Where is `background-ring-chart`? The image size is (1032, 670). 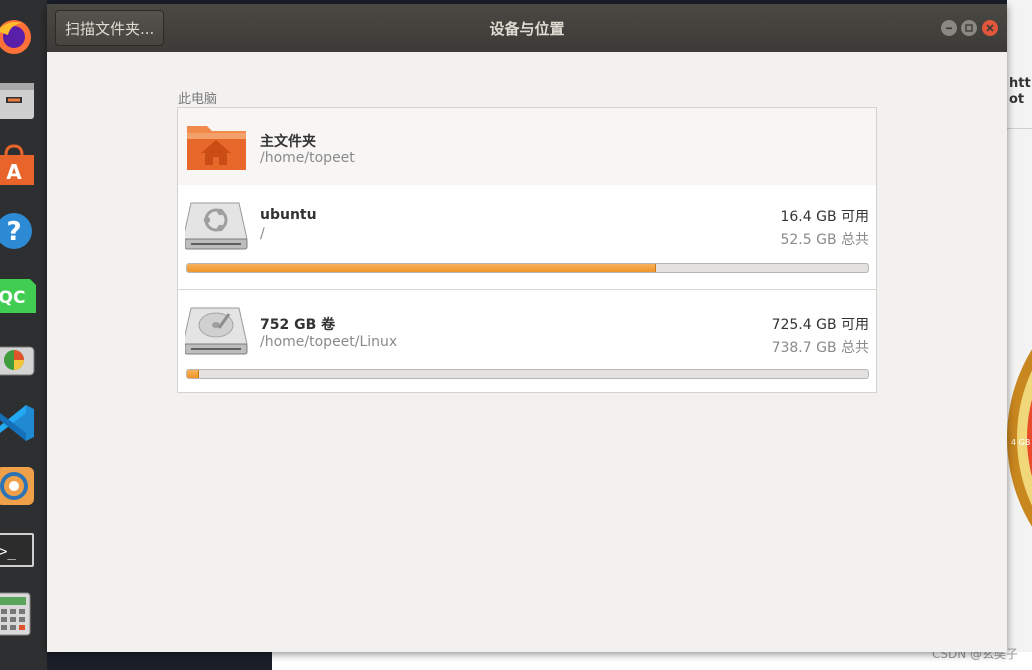
background-ring-chart is located at coordinates (1019, 420).